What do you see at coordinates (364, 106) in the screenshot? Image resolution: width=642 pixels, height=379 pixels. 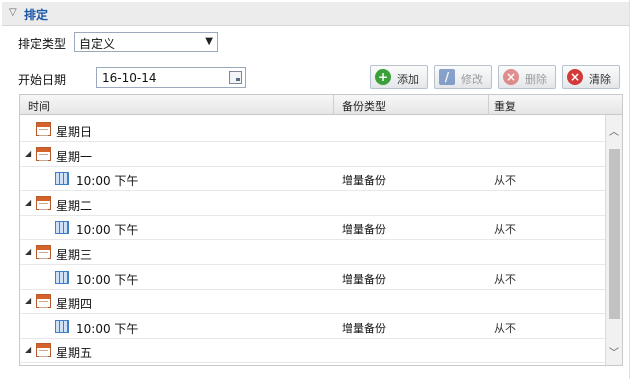 I see `column-header-backup-type: 备份类型` at bounding box center [364, 106].